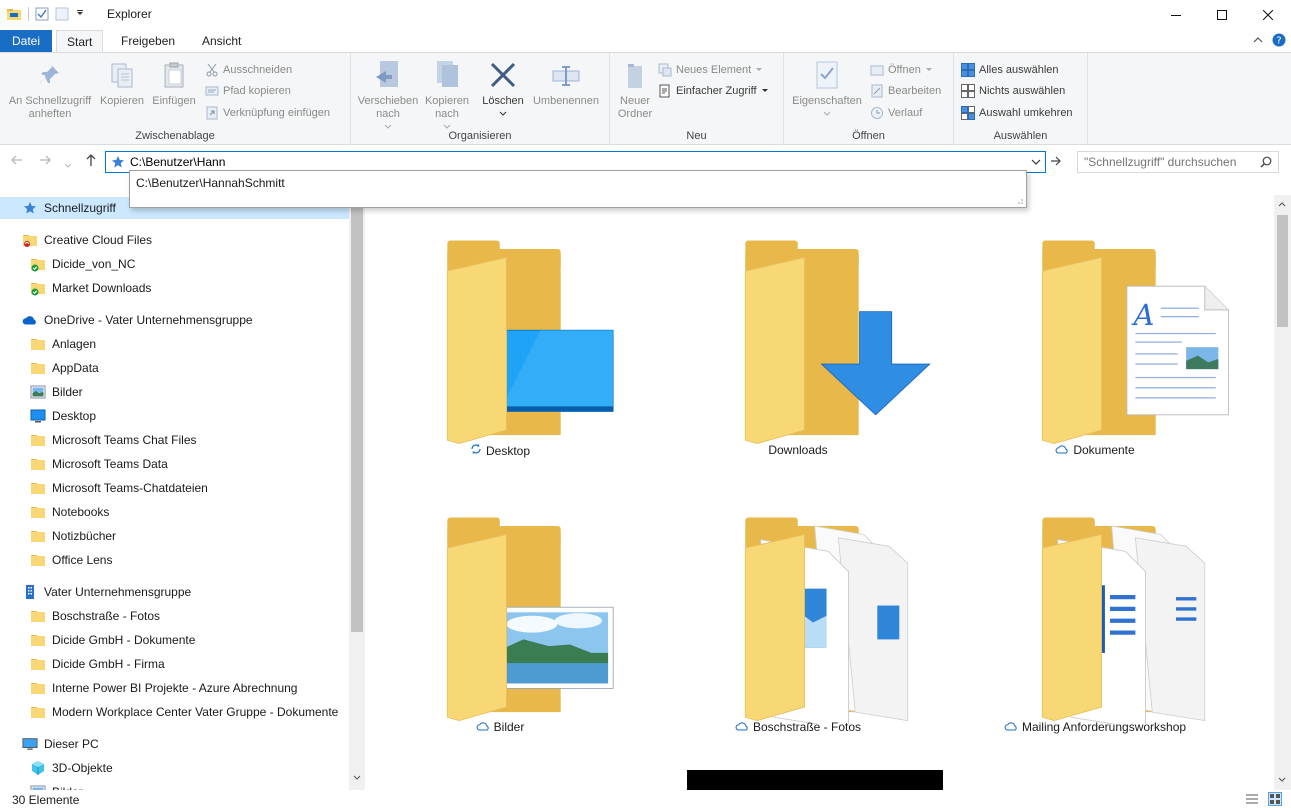 The height and width of the screenshot is (808, 1291). What do you see at coordinates (174, 344) in the screenshot?
I see `nav-item-5: Anlagen` at bounding box center [174, 344].